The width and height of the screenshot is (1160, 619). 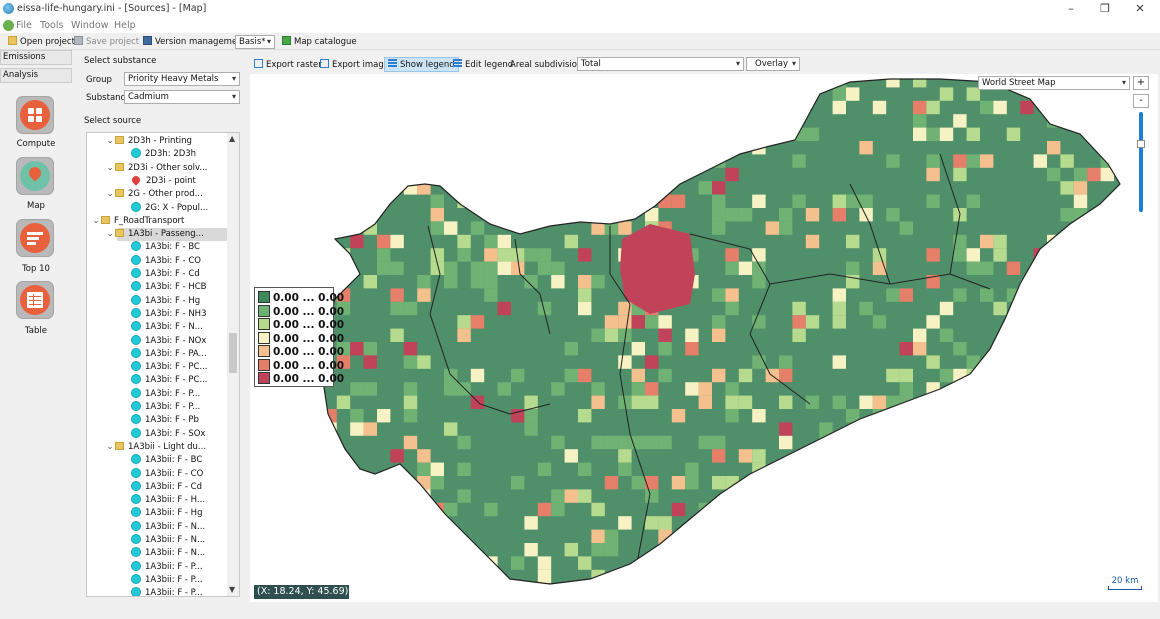 What do you see at coordinates (1141, 144) in the screenshot?
I see `zoom-slider-handle` at bounding box center [1141, 144].